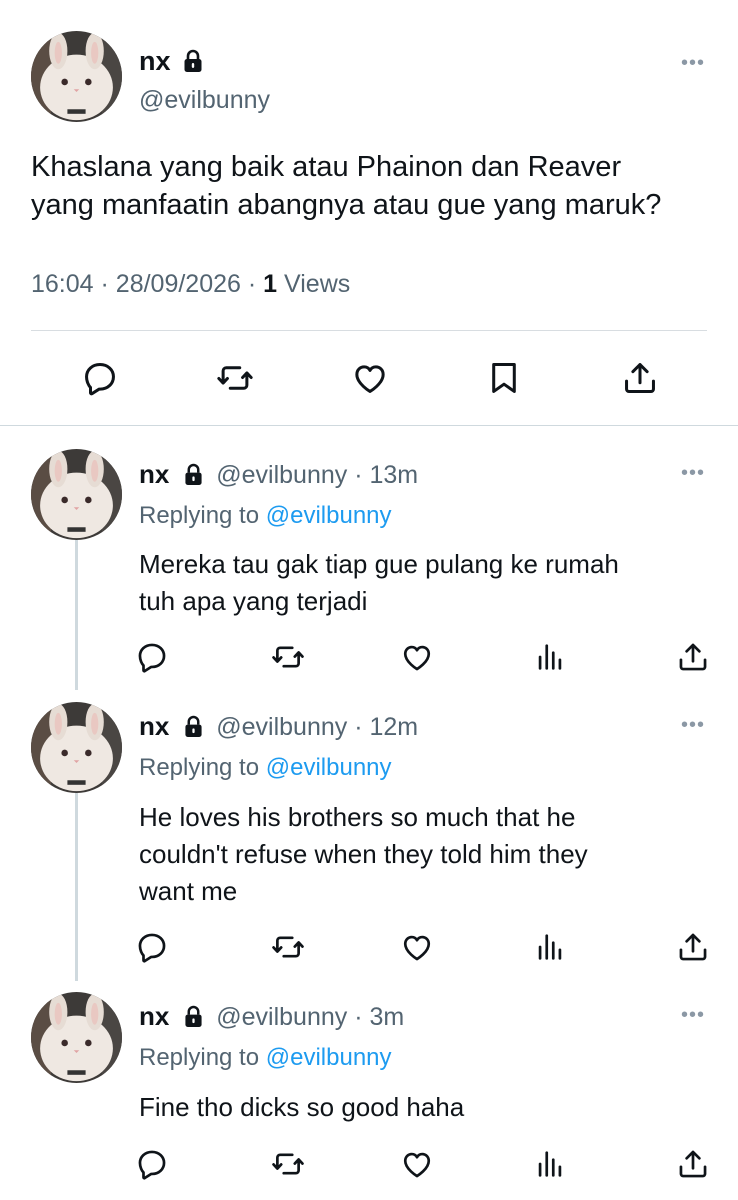 The width and height of the screenshot is (738, 1200). I want to click on reply-time: 13m, so click(394, 475).